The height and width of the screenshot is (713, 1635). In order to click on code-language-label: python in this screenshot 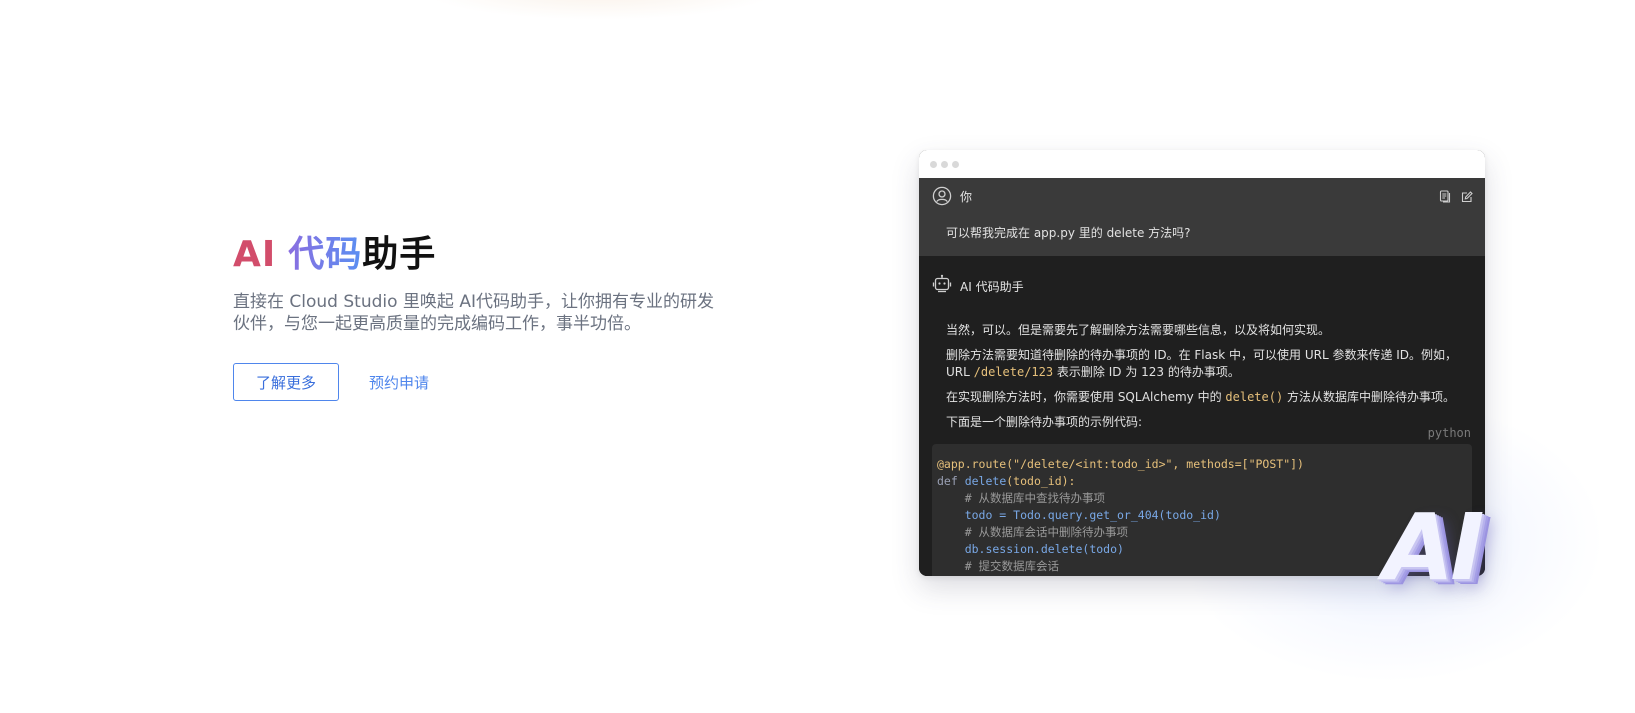, I will do `click(1449, 433)`.